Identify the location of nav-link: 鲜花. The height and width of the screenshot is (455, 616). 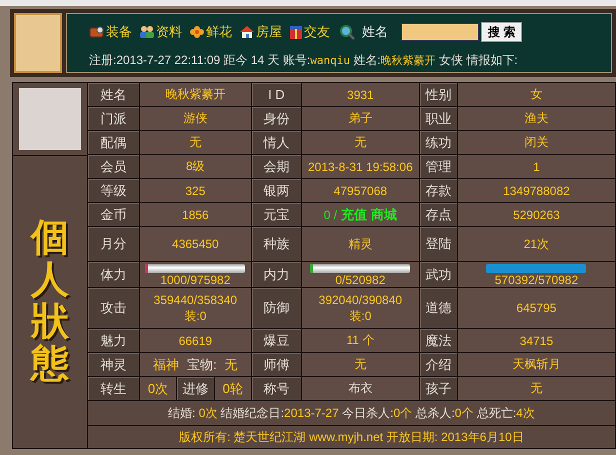
(210, 32).